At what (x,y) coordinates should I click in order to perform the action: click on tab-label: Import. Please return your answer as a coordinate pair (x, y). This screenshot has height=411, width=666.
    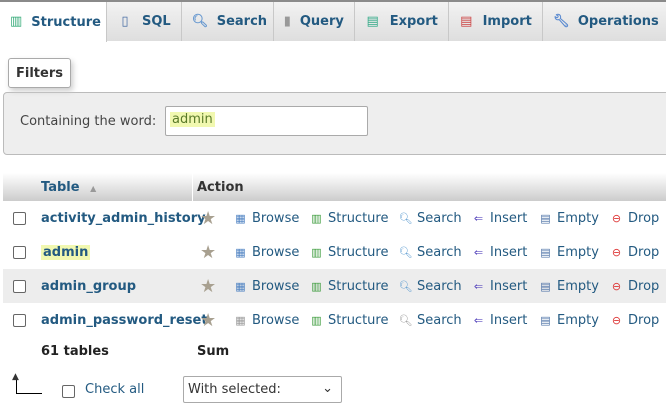
    Looking at the image, I should click on (507, 21).